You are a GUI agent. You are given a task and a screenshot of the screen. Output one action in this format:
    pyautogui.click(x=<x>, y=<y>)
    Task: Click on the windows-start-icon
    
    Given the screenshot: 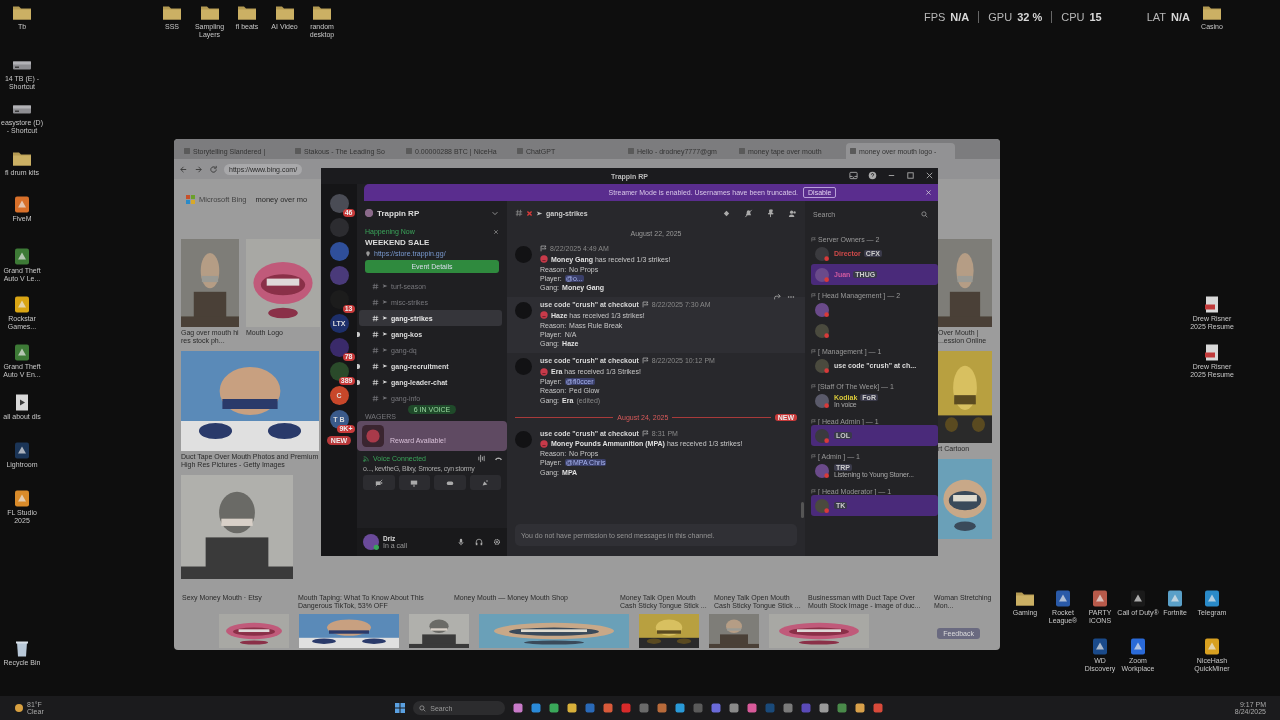 What is the action you would take?
    pyautogui.click(x=400, y=708)
    